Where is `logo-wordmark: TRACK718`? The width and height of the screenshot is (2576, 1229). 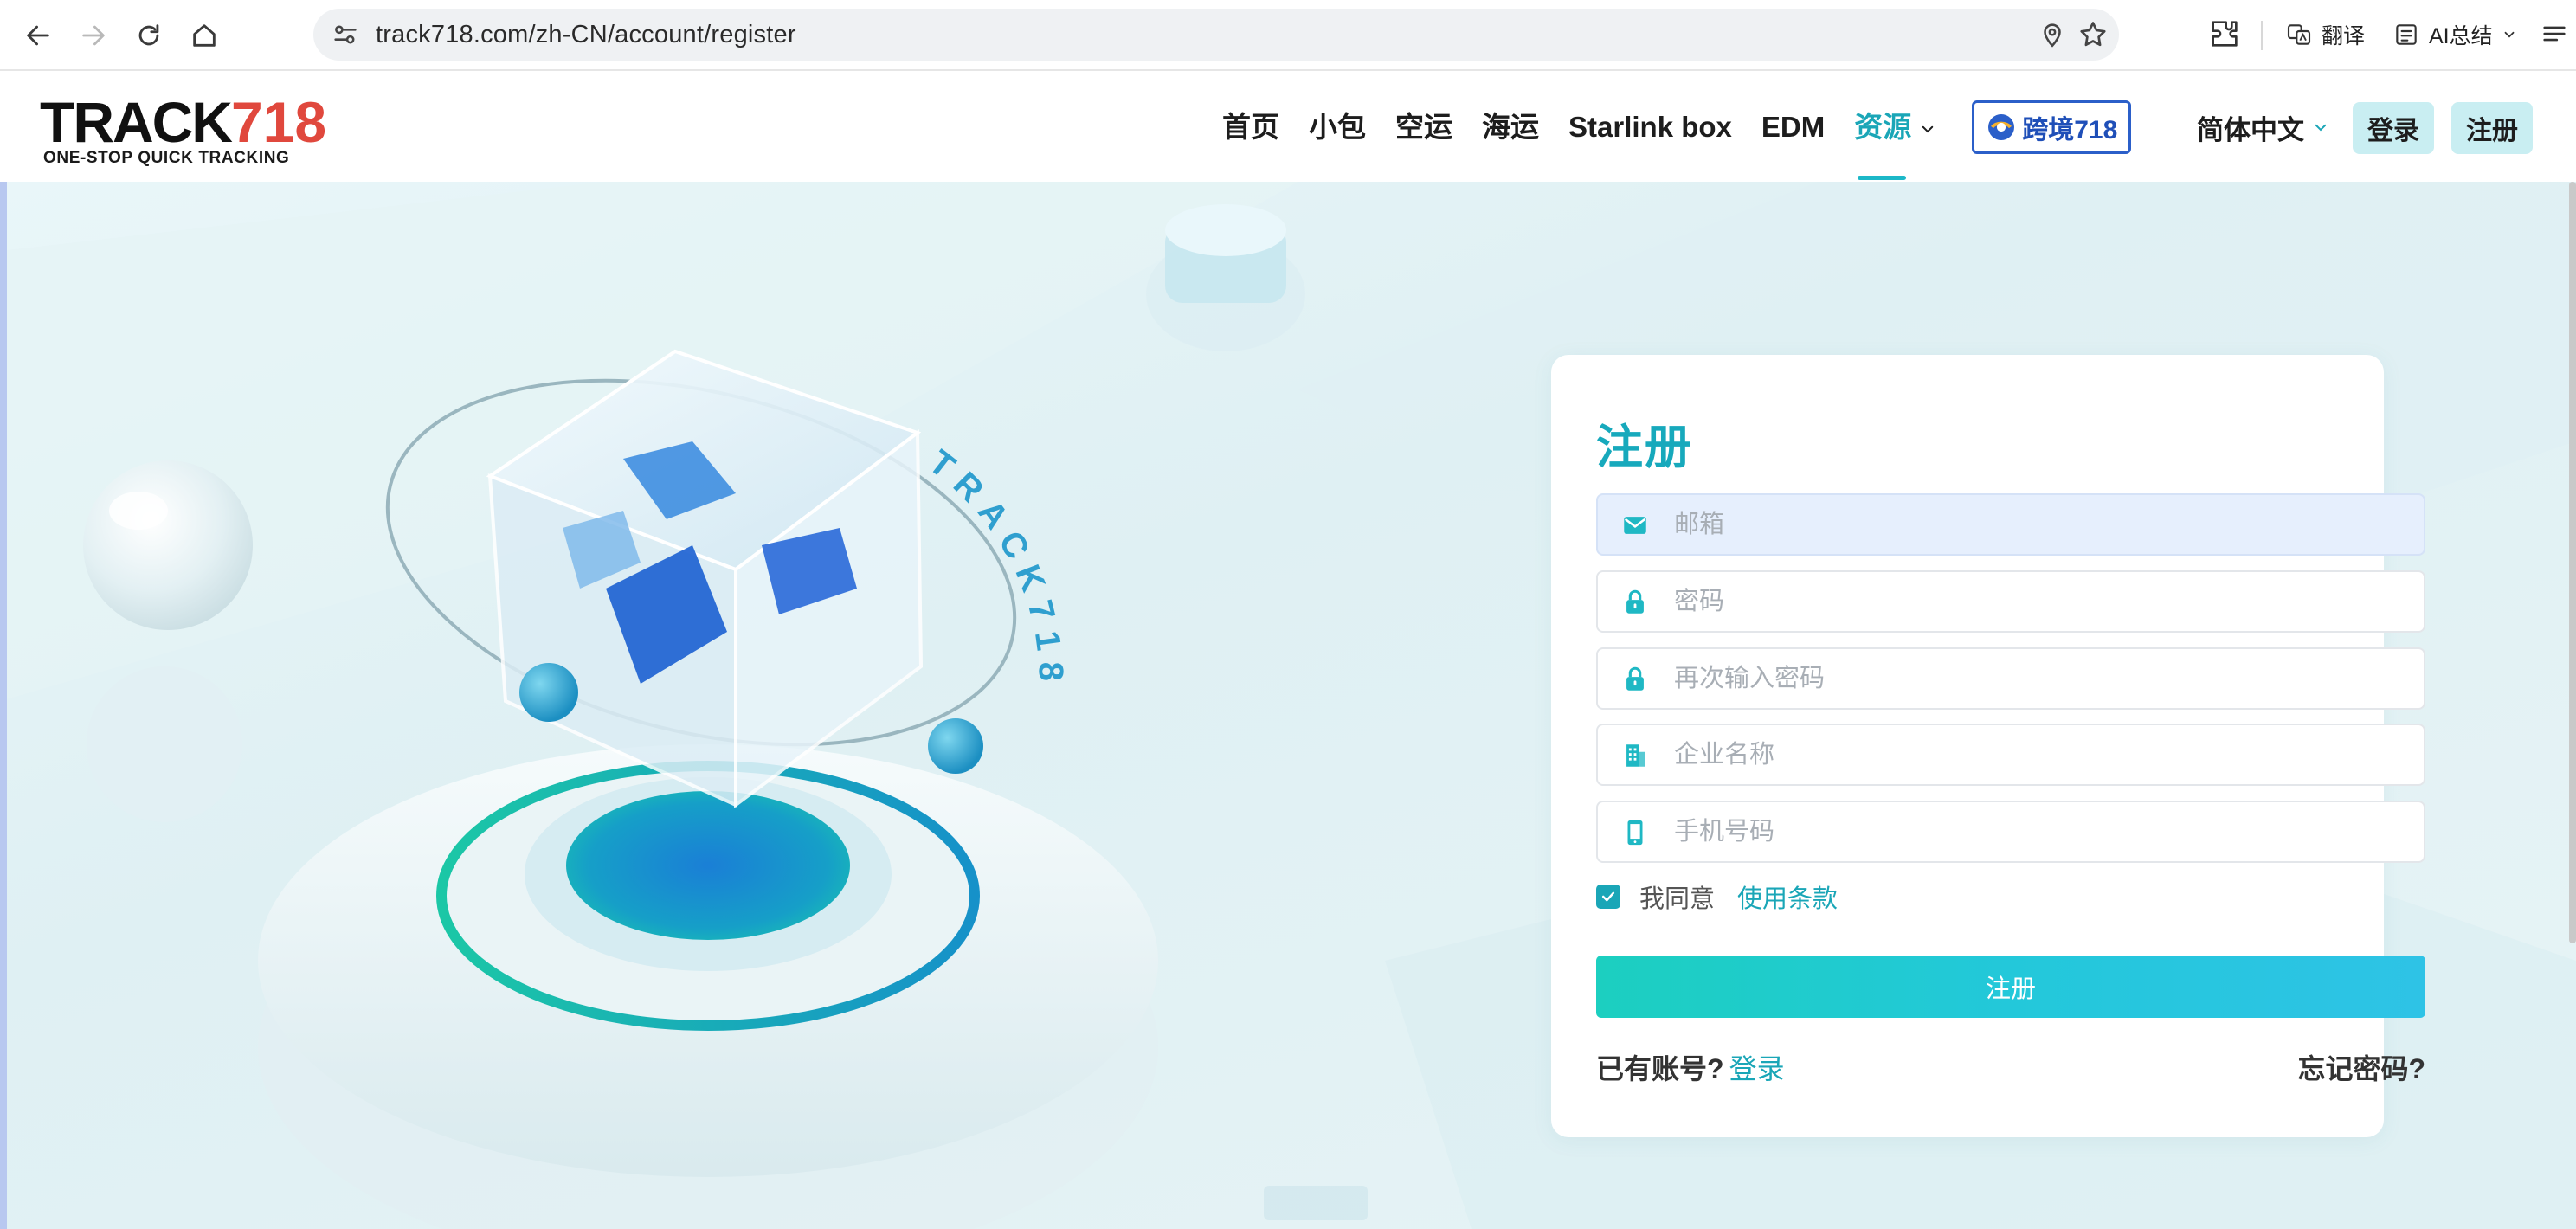 logo-wordmark: TRACK718 is located at coordinates (183, 122).